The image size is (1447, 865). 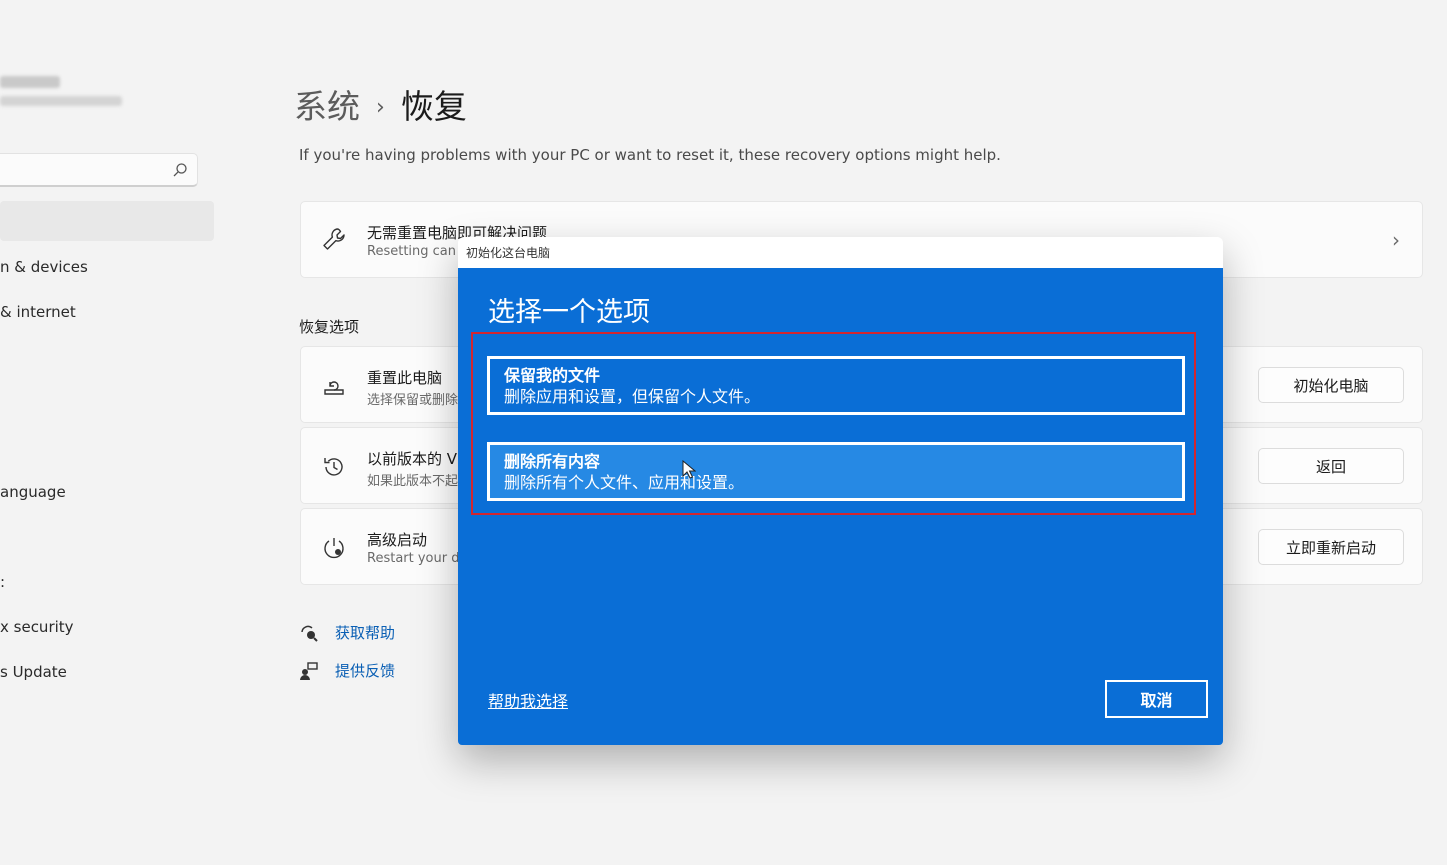 I want to click on dialog-titlebar: 初始化这台电脑, so click(x=840, y=252).